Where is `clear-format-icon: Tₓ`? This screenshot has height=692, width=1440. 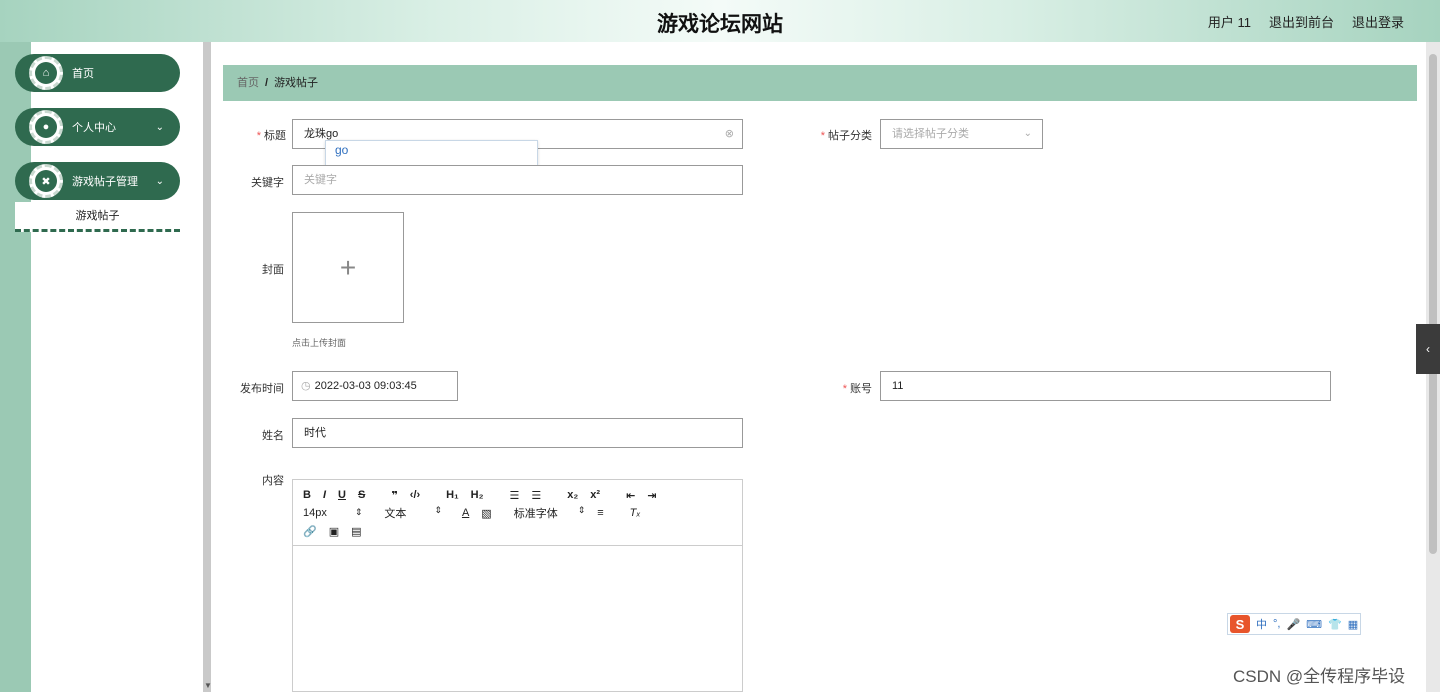 clear-format-icon: Tₓ is located at coordinates (635, 513).